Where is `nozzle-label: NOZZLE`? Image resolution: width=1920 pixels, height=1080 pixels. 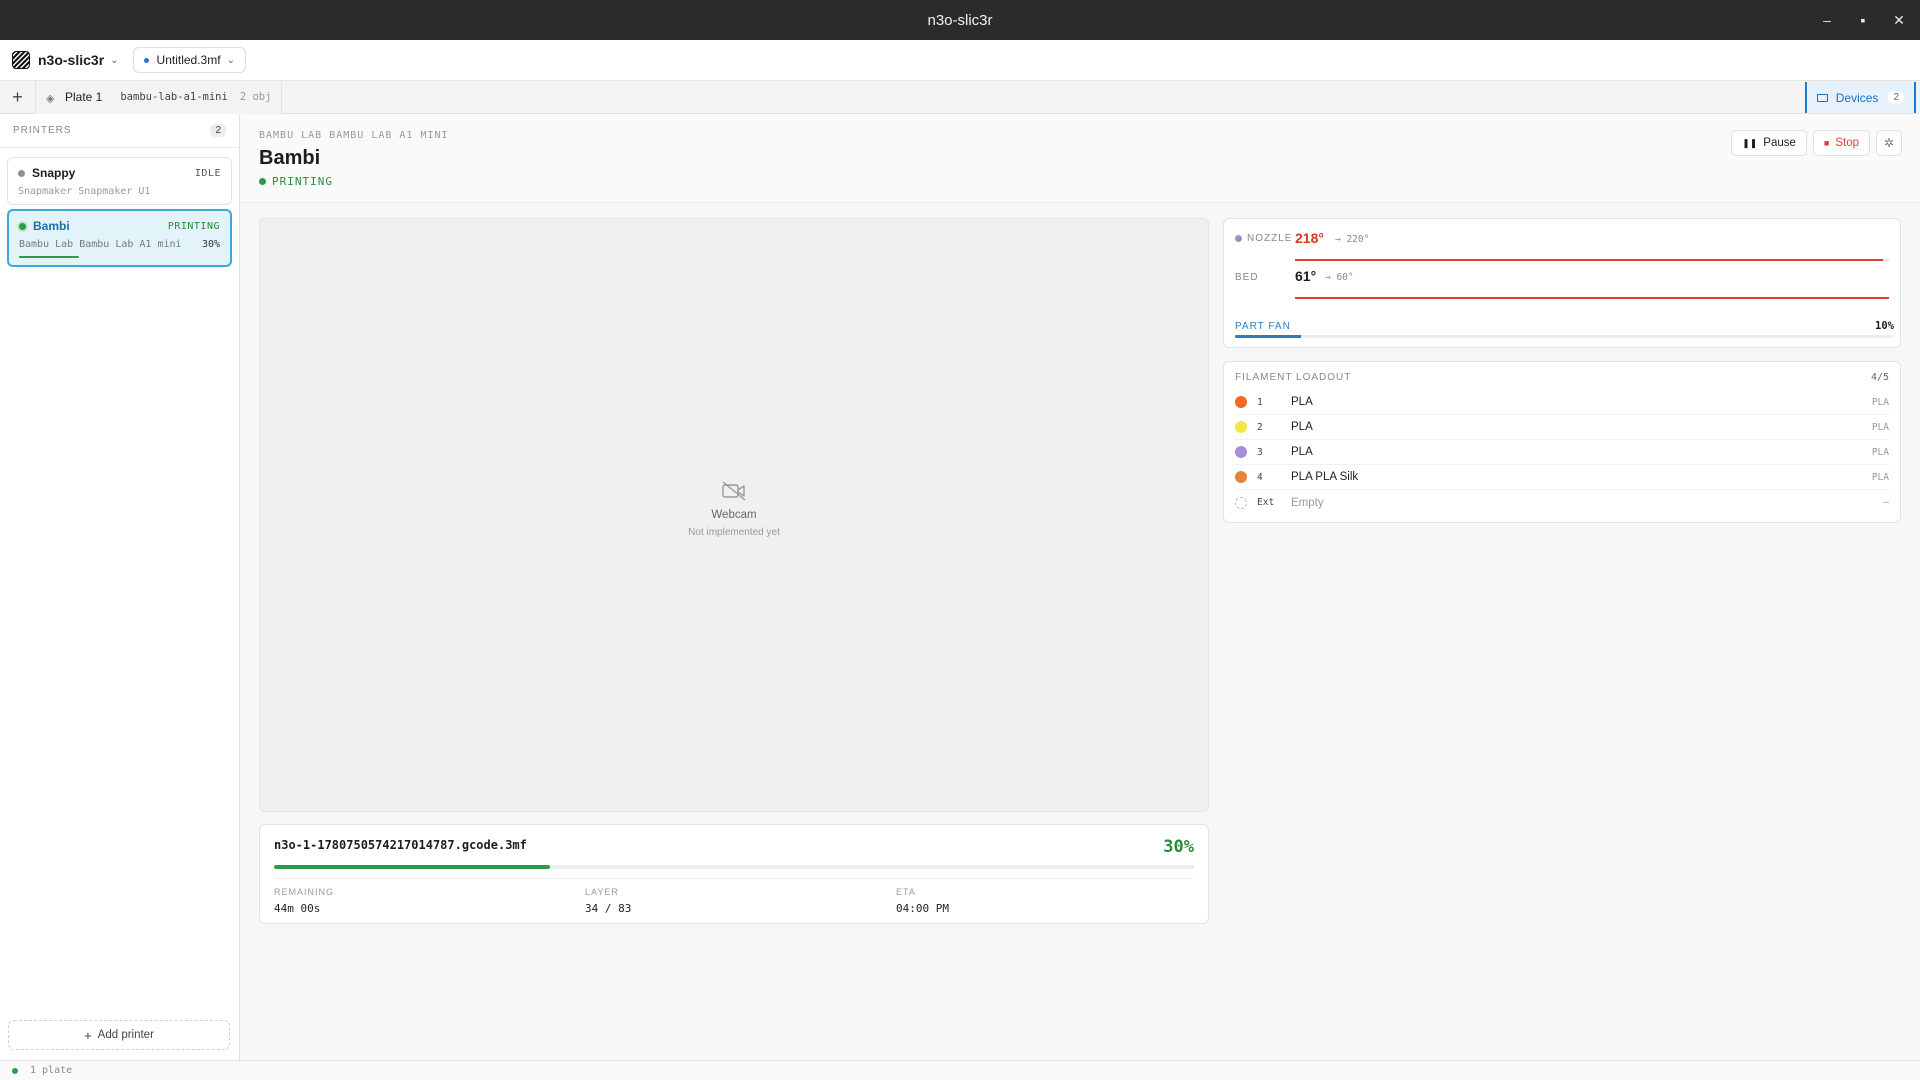 nozzle-label: NOZZLE is located at coordinates (1263, 238).